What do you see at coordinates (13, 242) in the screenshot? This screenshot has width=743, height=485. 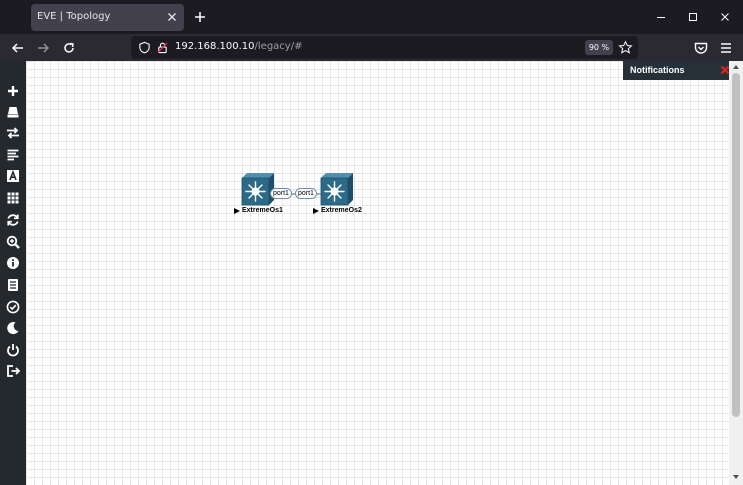 I see `zoom-icon` at bounding box center [13, 242].